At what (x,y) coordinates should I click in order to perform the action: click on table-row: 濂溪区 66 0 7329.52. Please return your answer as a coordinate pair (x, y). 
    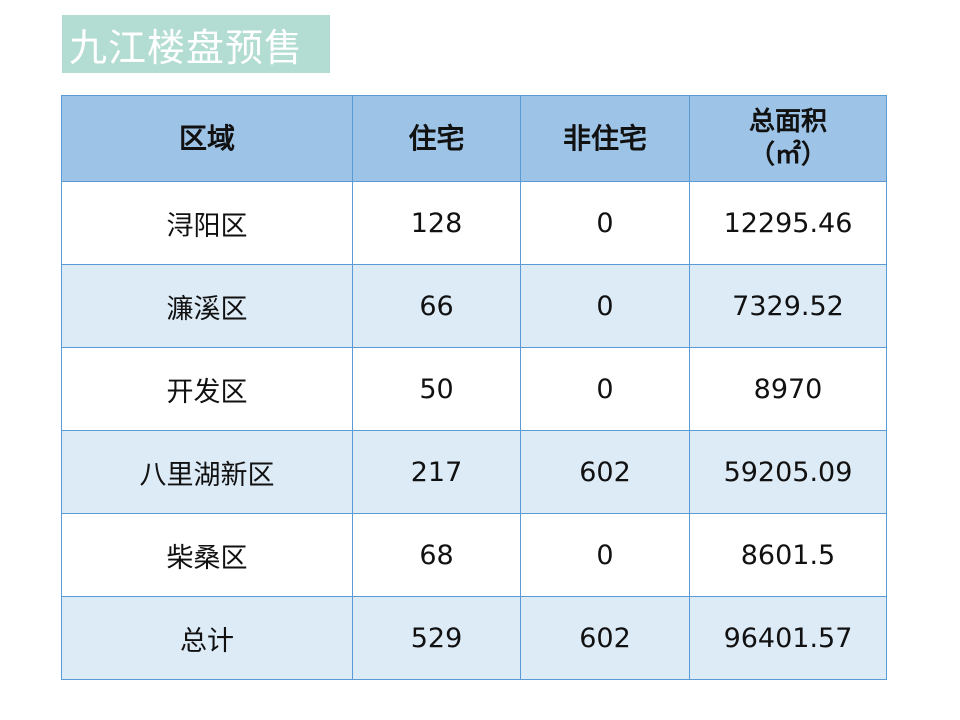
    Looking at the image, I should click on (474, 306).